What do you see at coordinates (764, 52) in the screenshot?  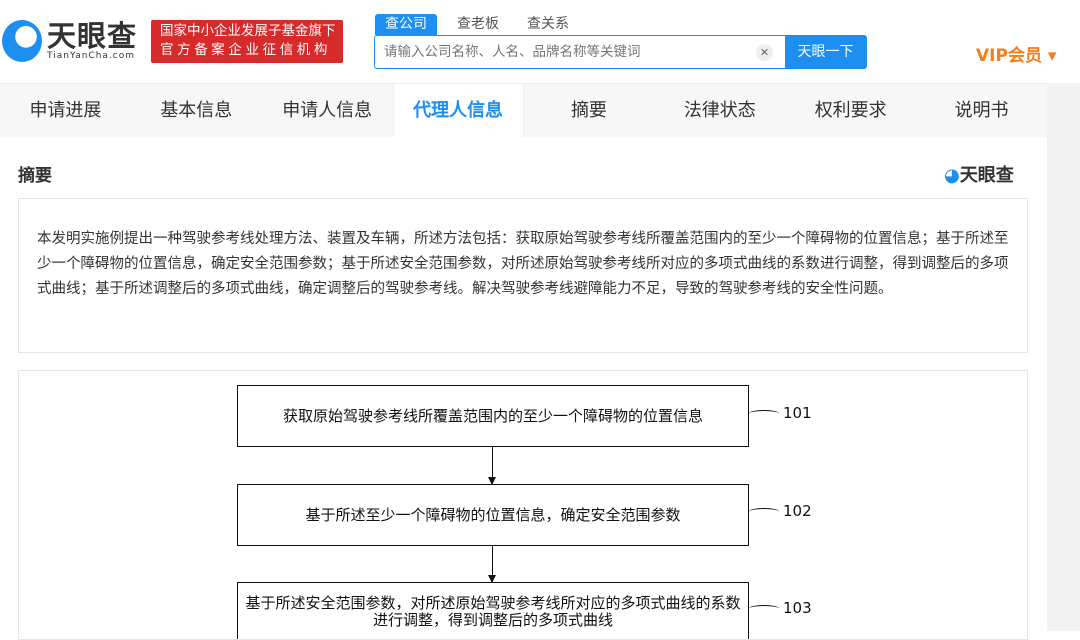 I see `clear-icon: ✕` at bounding box center [764, 52].